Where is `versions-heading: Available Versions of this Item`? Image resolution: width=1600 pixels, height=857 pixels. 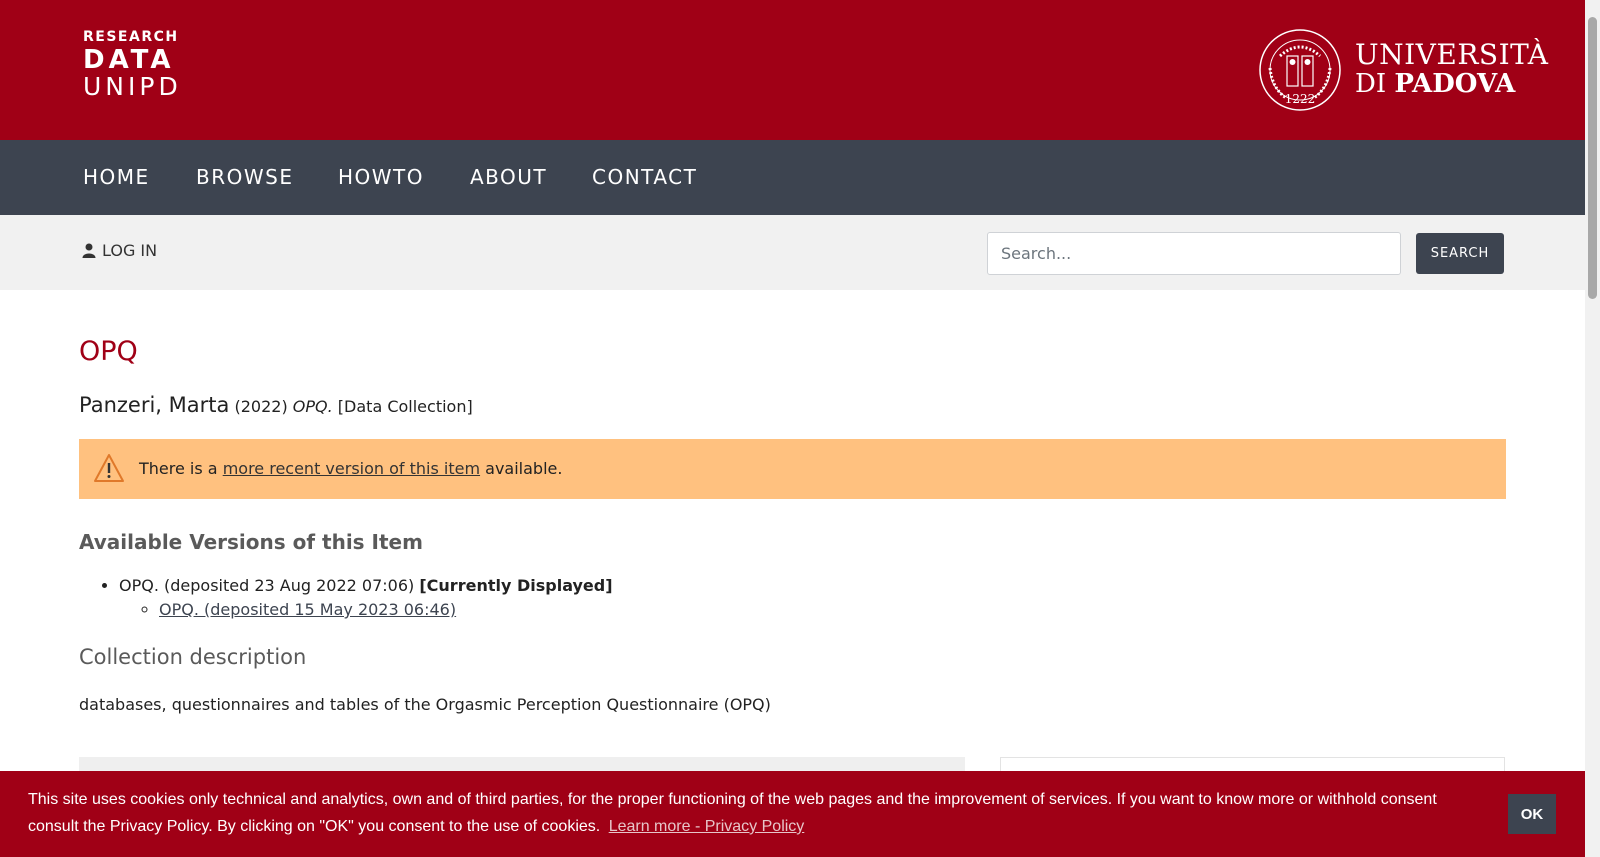
versions-heading: Available Versions of this Item is located at coordinates (251, 542).